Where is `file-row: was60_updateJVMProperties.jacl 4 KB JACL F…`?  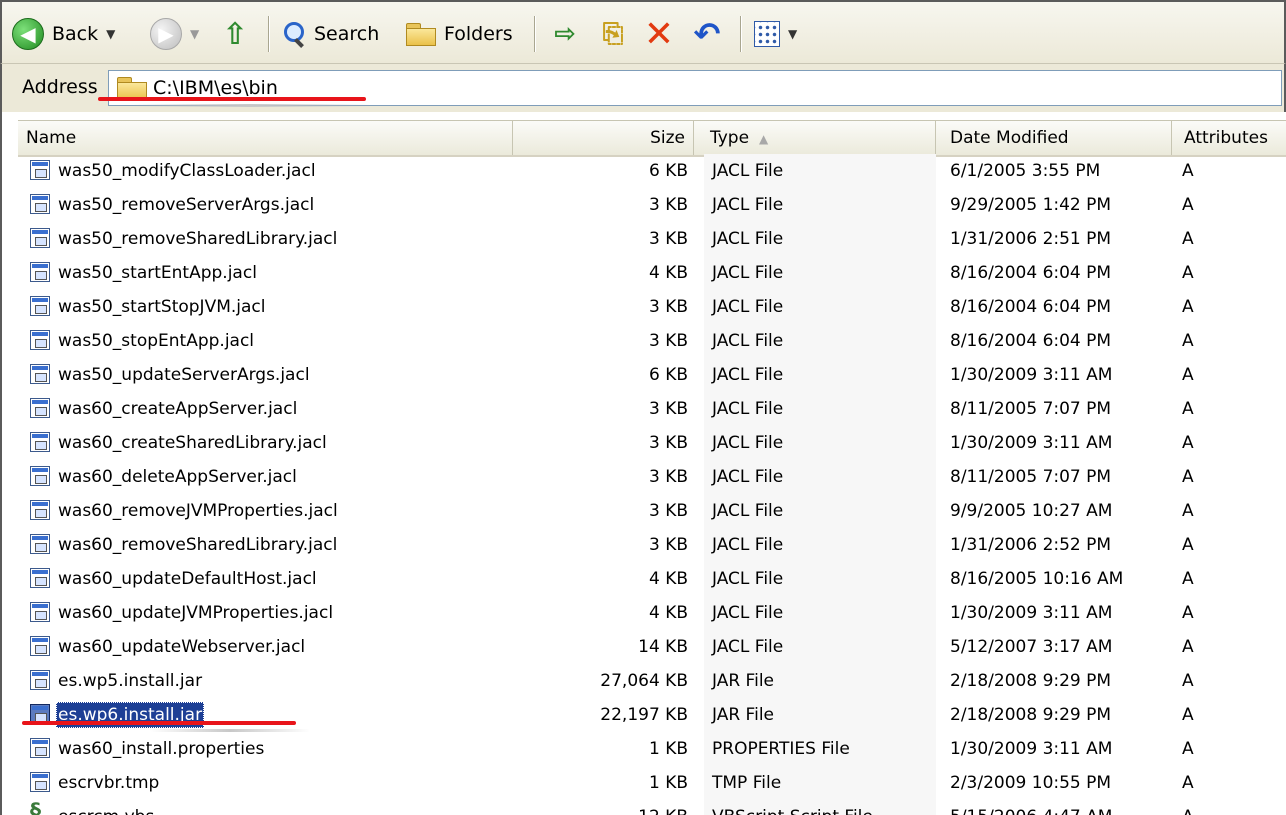
file-row: was60_updateJVMProperties.jacl 4 KB JACL F… is located at coordinates (652, 613).